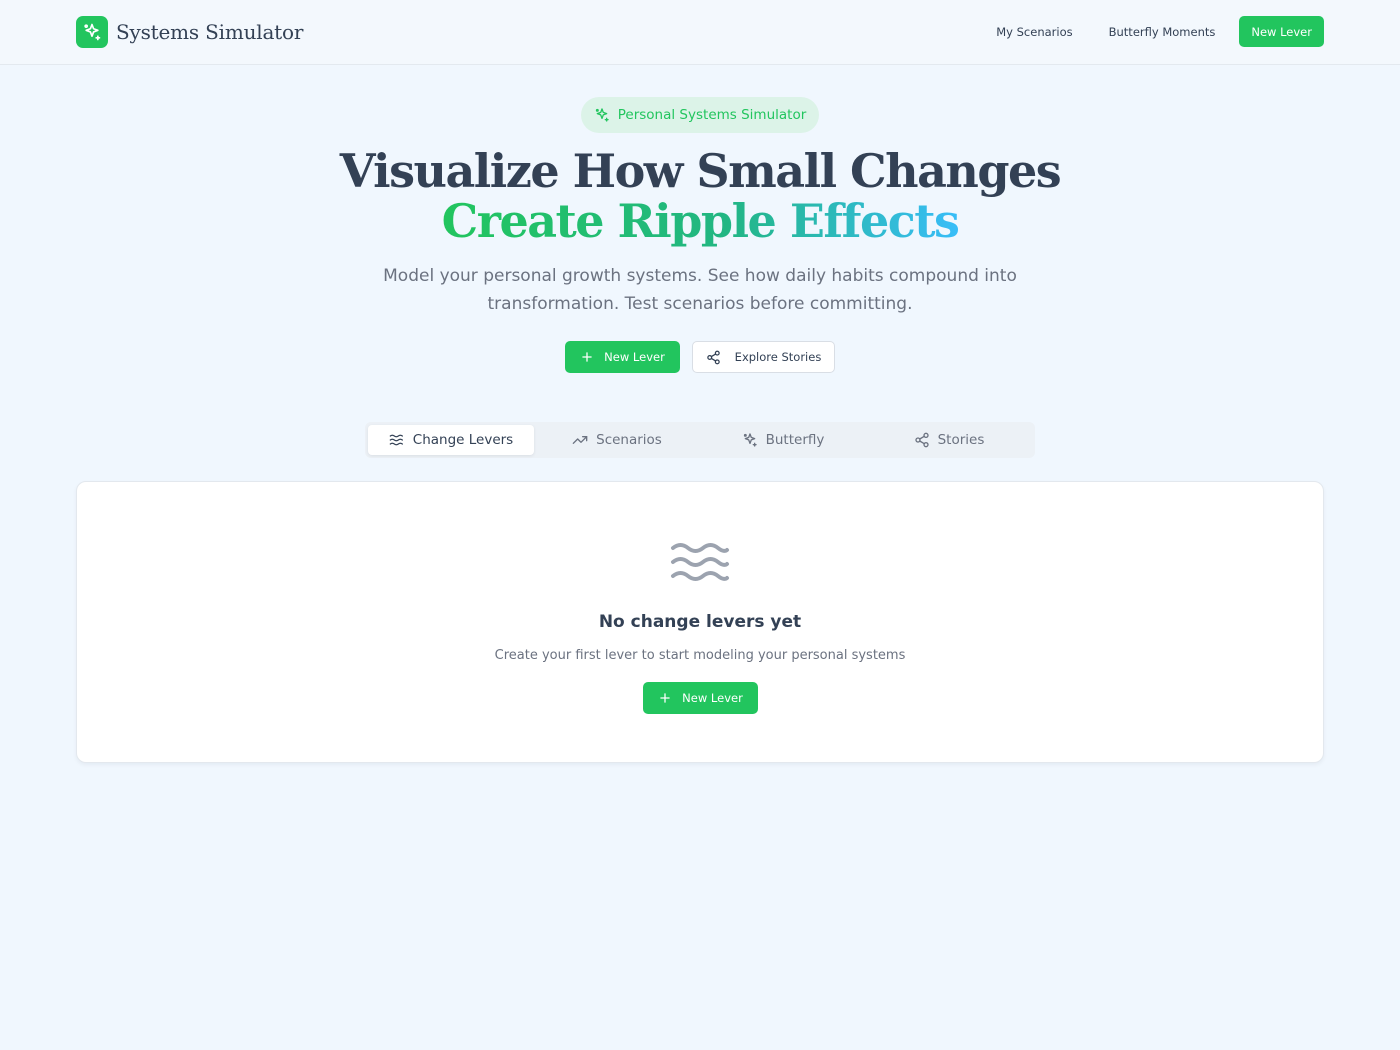  Describe the element at coordinates (1281, 31) in the screenshot. I see `header-new-lever-button: New Lever` at that location.